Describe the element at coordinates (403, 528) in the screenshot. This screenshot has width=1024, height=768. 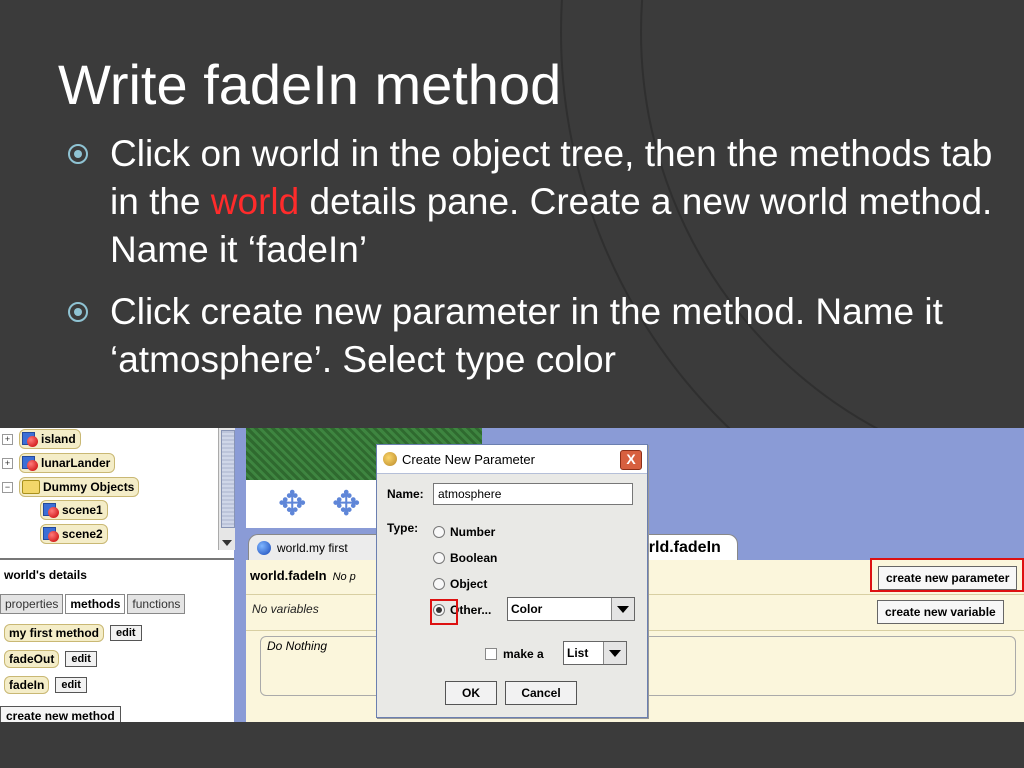
I see `type-label: Type:` at that location.